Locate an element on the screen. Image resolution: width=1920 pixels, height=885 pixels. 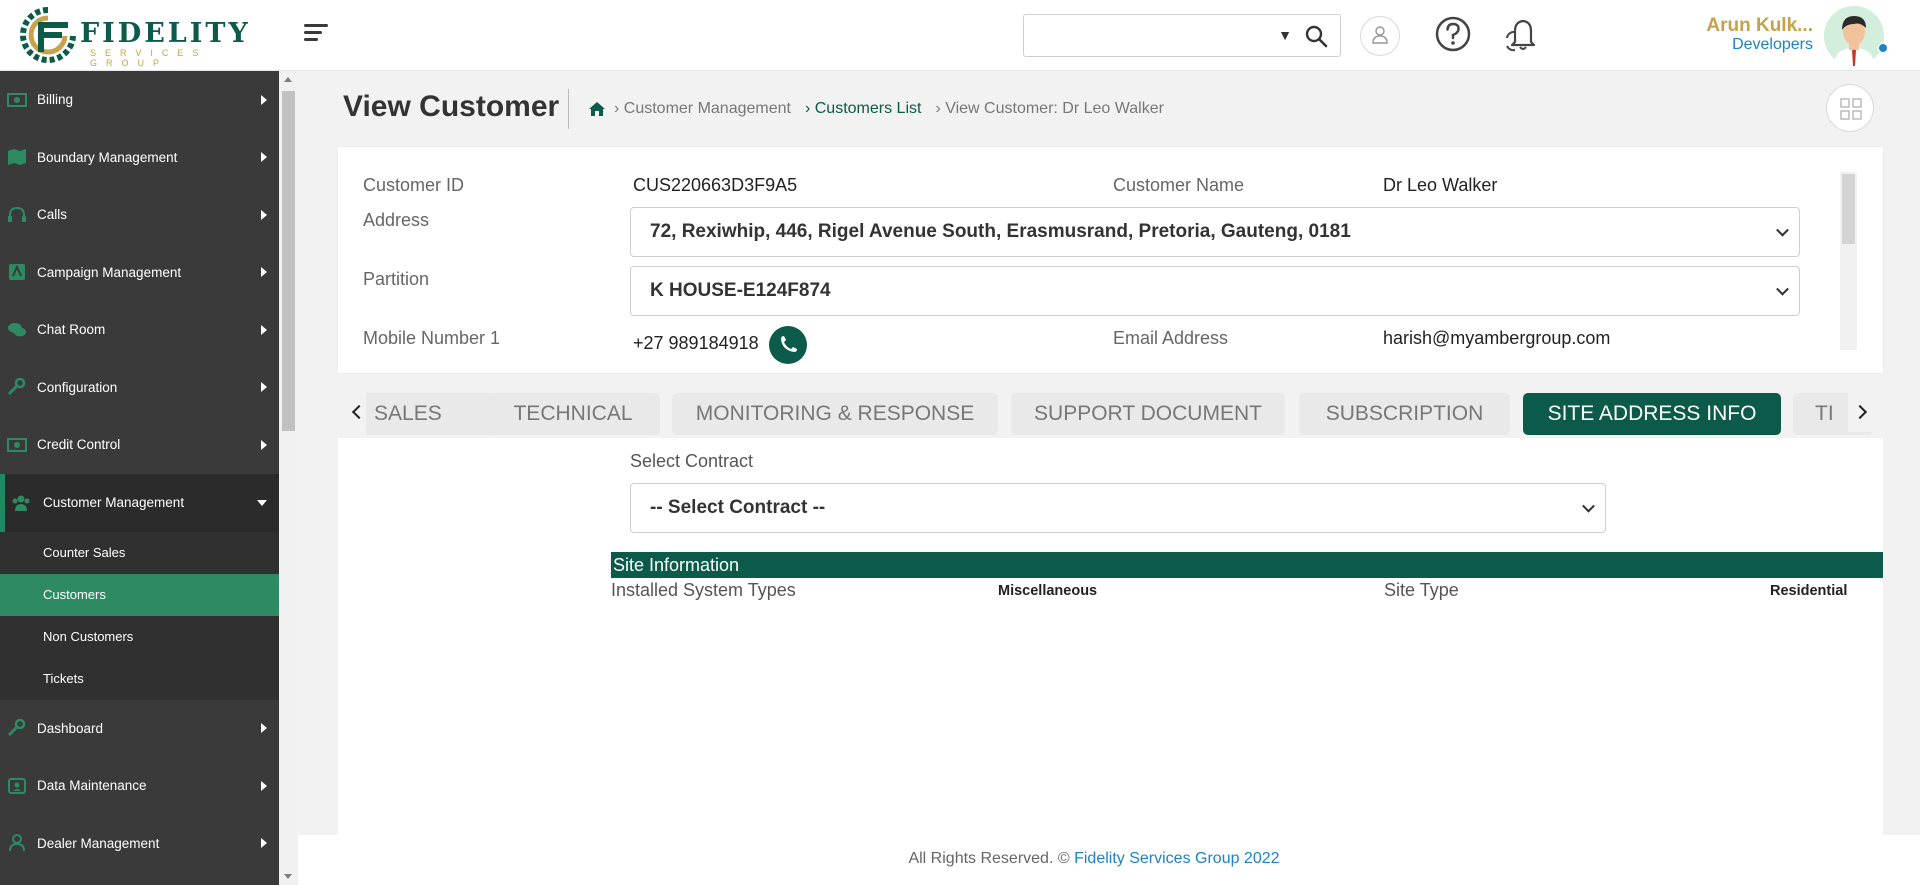
online-status-dot is located at coordinates (1883, 48).